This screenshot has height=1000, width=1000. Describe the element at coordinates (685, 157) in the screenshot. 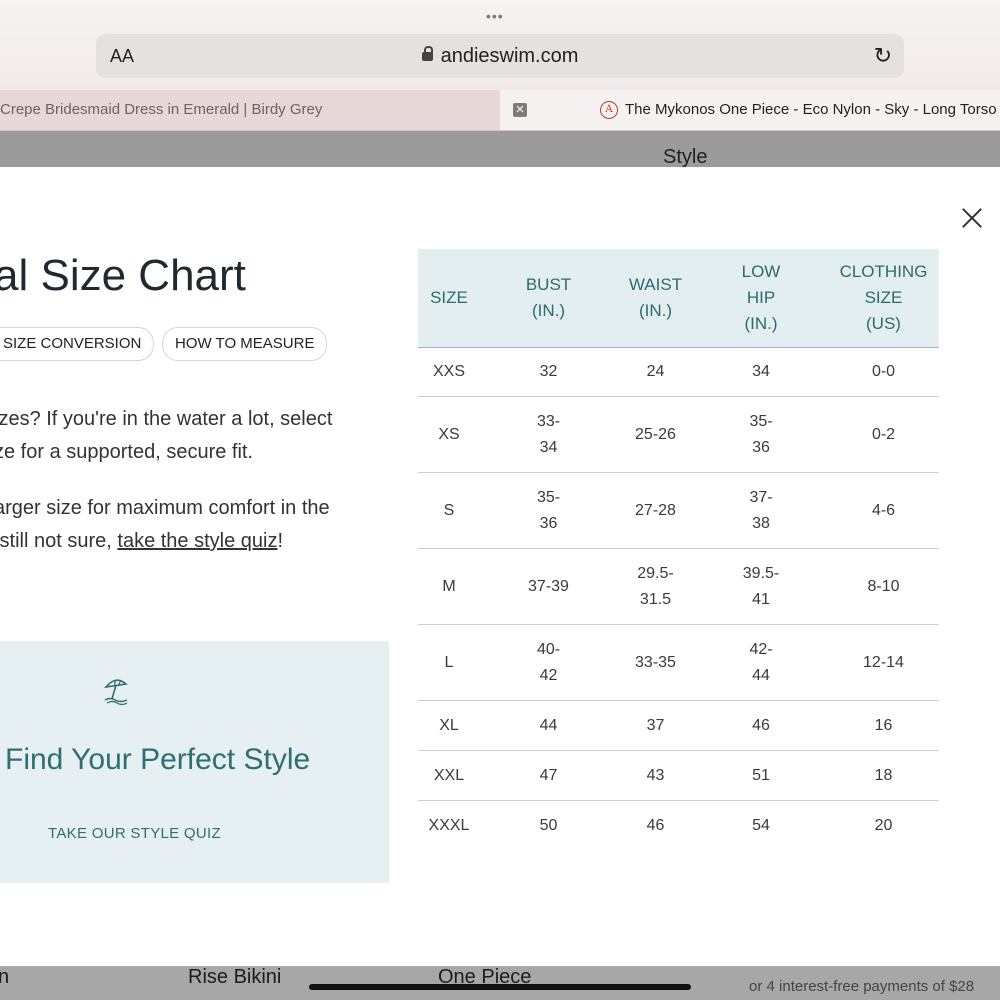

I see `background-style-heading: Style` at that location.